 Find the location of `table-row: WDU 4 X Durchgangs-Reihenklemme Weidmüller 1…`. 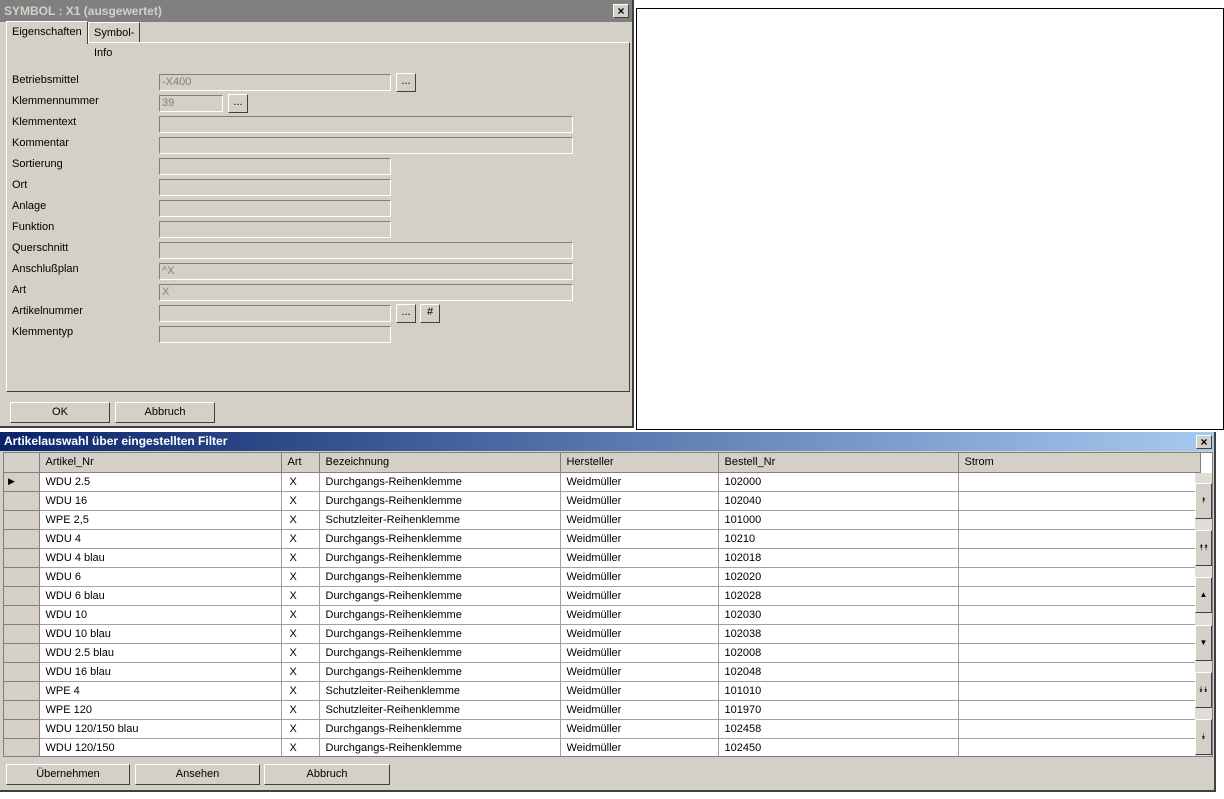

table-row: WDU 4 X Durchgangs-Reihenklemme Weidmüller 1… is located at coordinates (602, 539).